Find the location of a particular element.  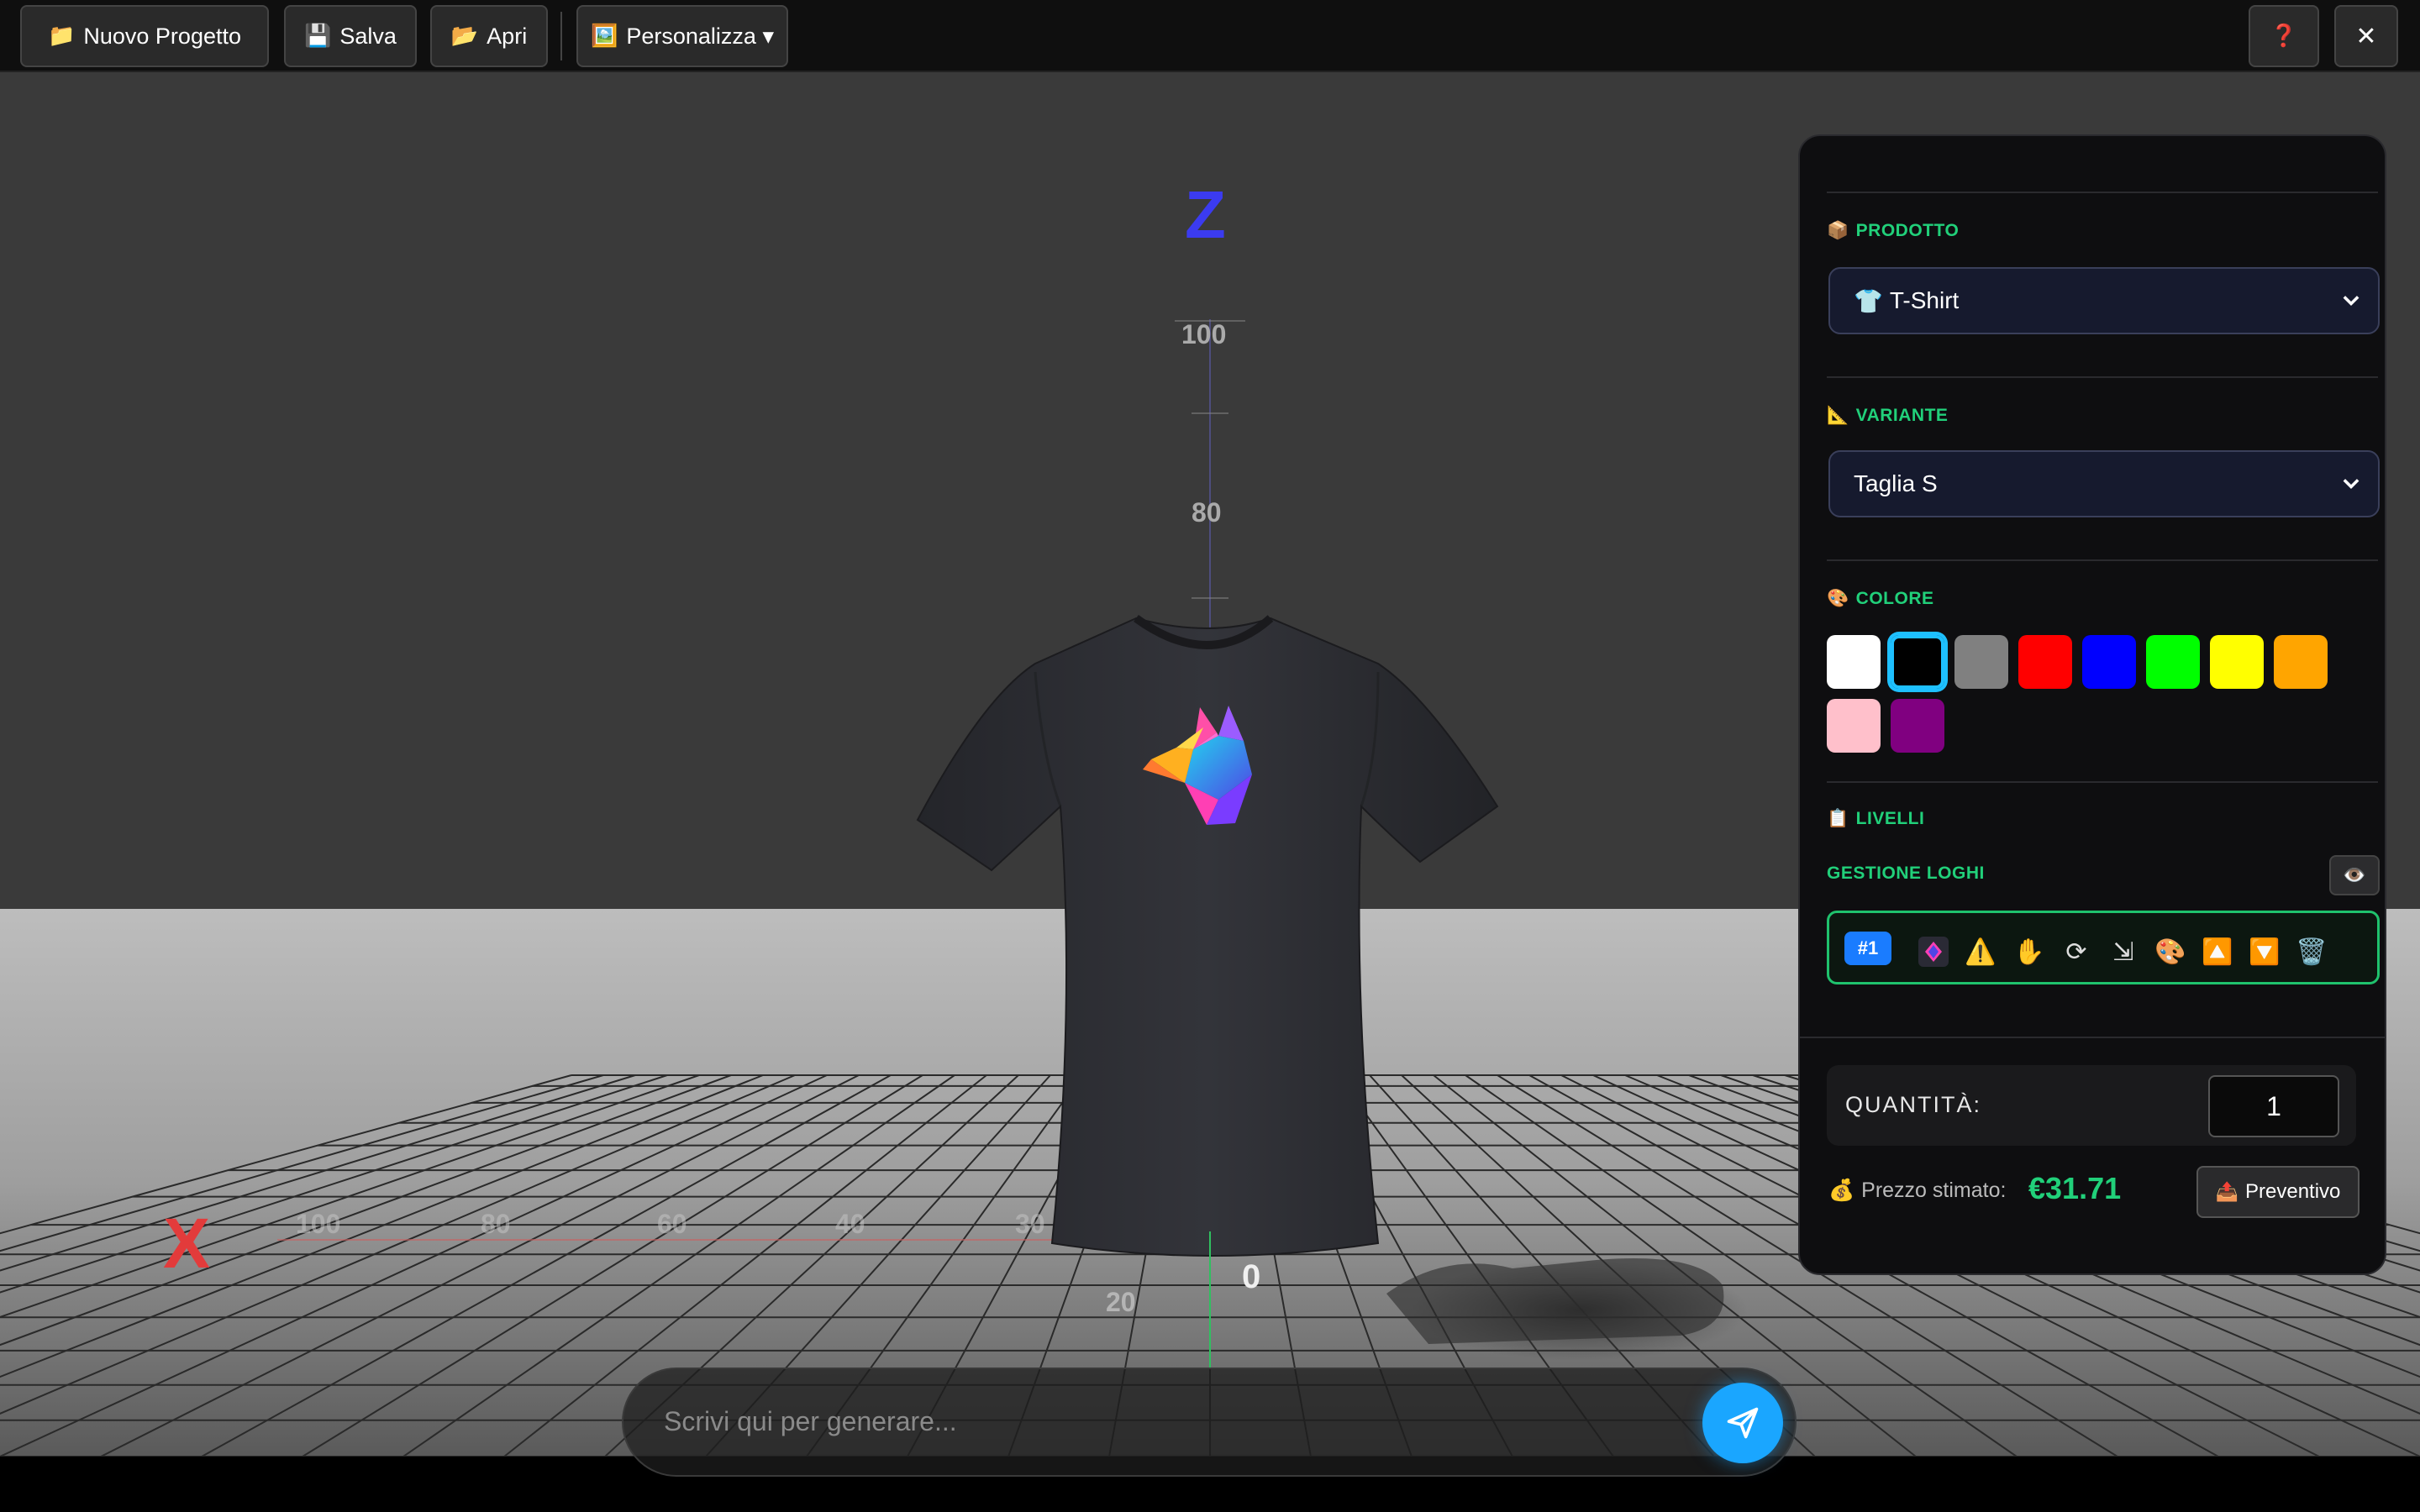

help-button: ❓ is located at coordinates (2284, 36).